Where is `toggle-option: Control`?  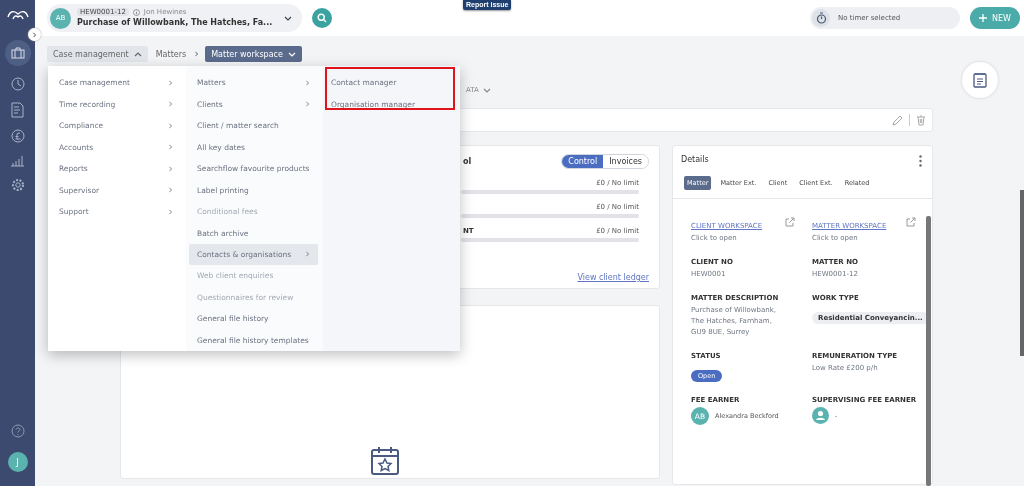 toggle-option: Control is located at coordinates (583, 161).